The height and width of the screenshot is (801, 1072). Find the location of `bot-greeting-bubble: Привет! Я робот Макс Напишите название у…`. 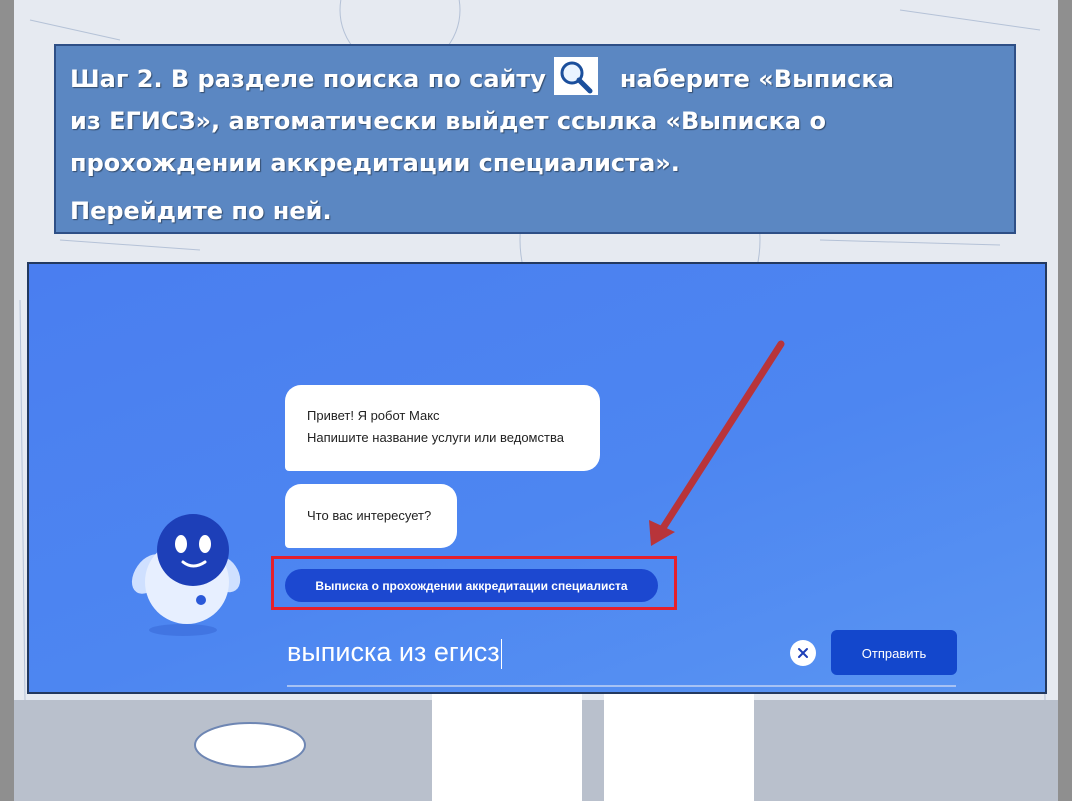

bot-greeting-bubble: Привет! Я робот Макс Напишите название у… is located at coordinates (442, 428).